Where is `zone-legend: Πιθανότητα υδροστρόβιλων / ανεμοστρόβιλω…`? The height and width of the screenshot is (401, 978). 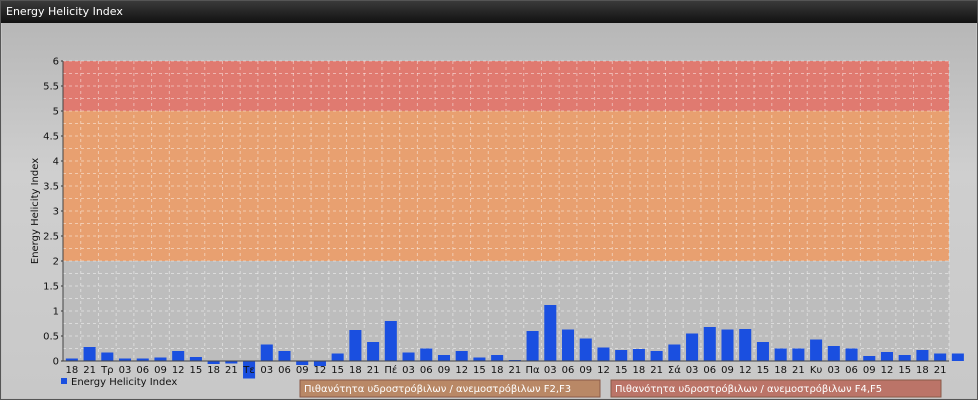 zone-legend: Πιθανότητα υδροστρόβιλων / ανεμοστρόβιλω… is located at coordinates (620, 388).